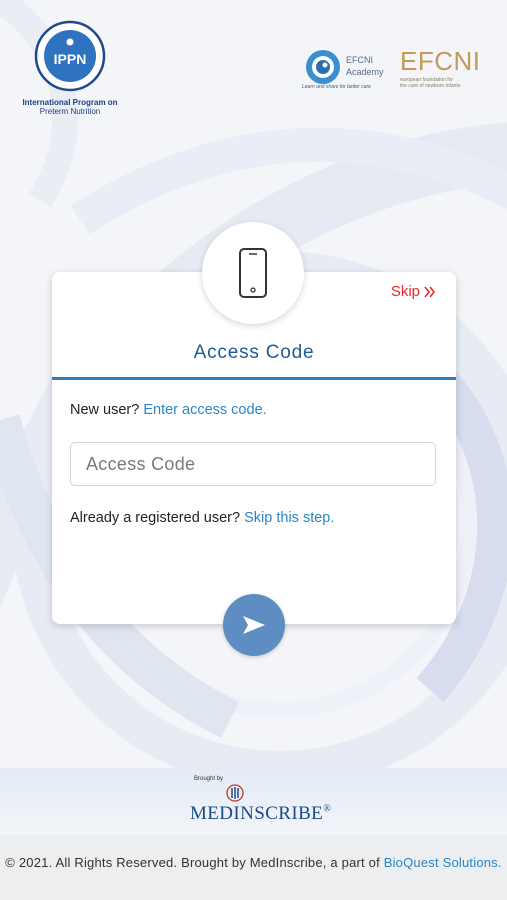  What do you see at coordinates (365, 72) in the screenshot?
I see `efcni-academy-line2: Academy` at bounding box center [365, 72].